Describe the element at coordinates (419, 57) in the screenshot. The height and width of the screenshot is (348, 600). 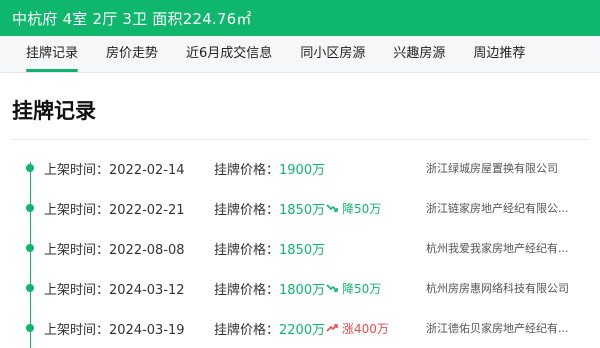
I see `tab-interested-listings: 兴趣房源` at that location.